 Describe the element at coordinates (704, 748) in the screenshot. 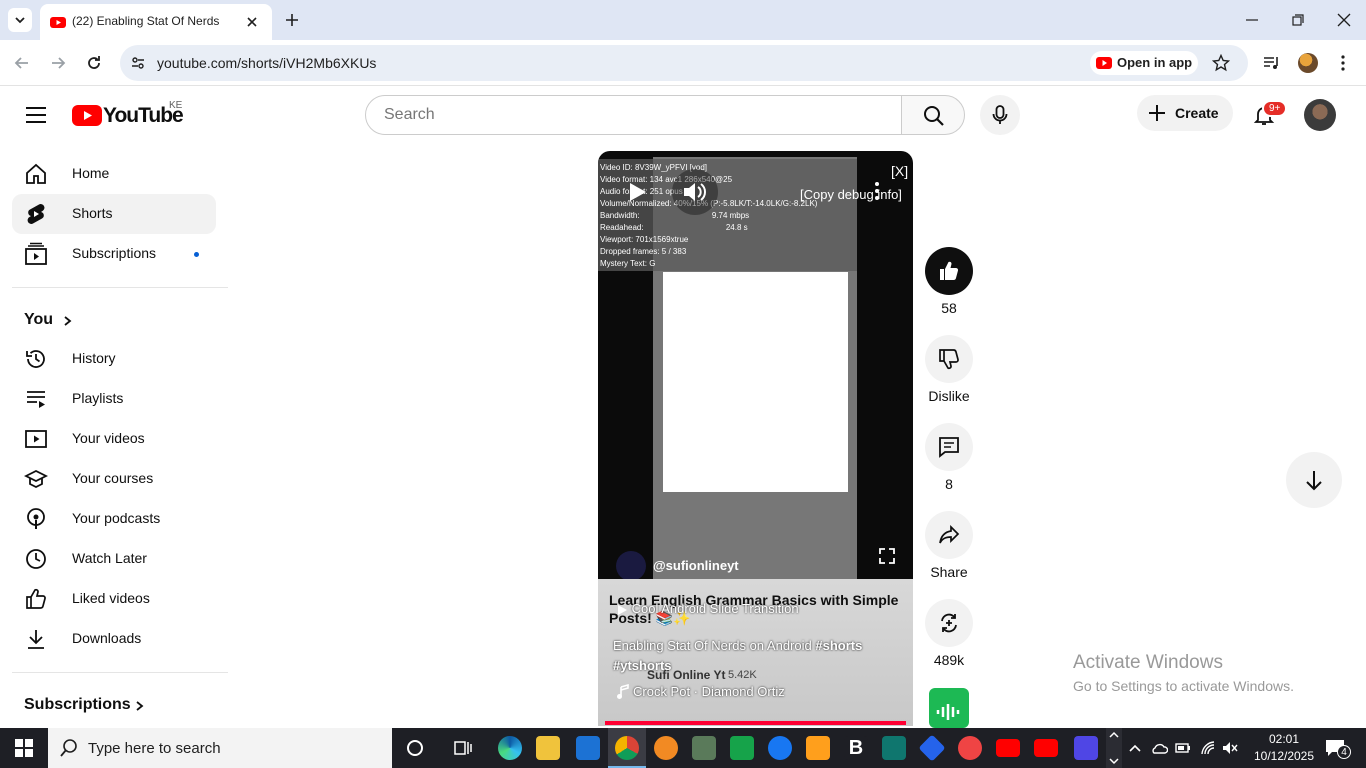

I see `puzzle-app-icon` at that location.